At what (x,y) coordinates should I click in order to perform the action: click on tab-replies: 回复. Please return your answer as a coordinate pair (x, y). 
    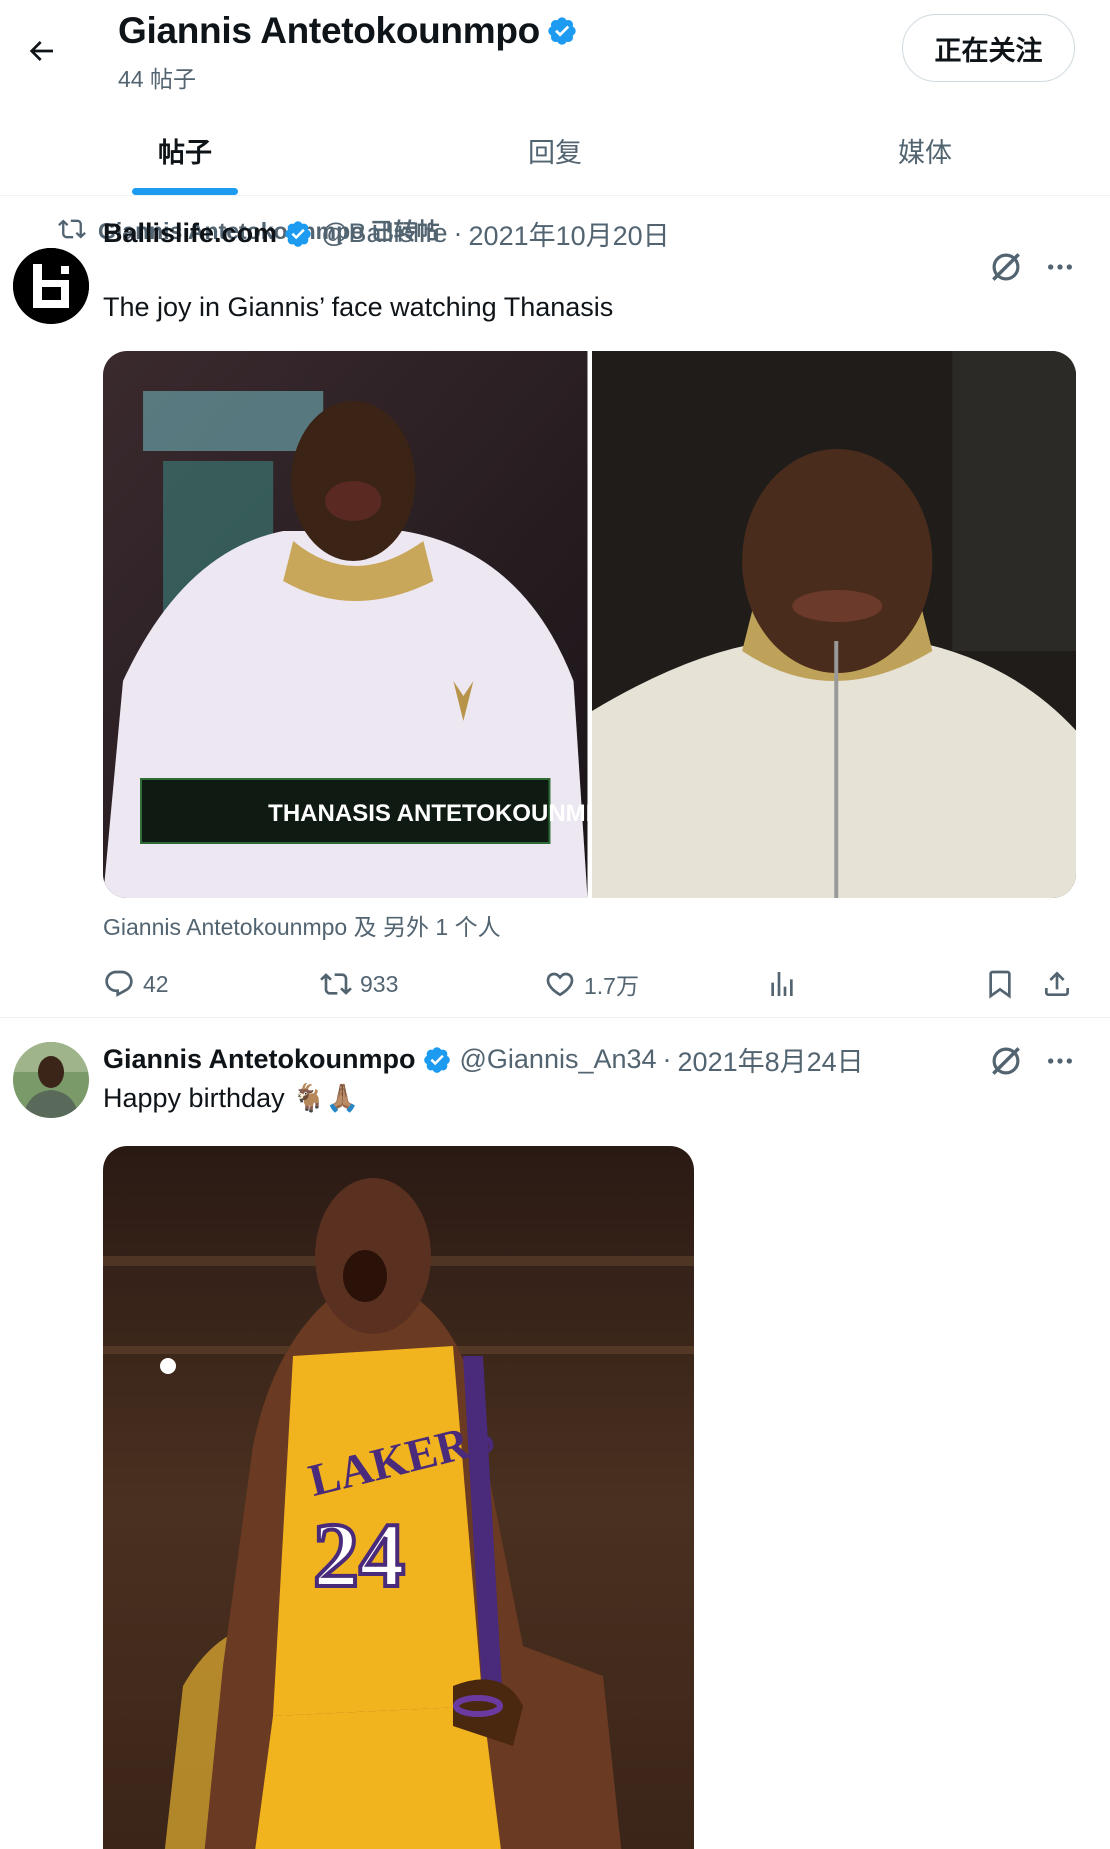
    Looking at the image, I should click on (555, 150).